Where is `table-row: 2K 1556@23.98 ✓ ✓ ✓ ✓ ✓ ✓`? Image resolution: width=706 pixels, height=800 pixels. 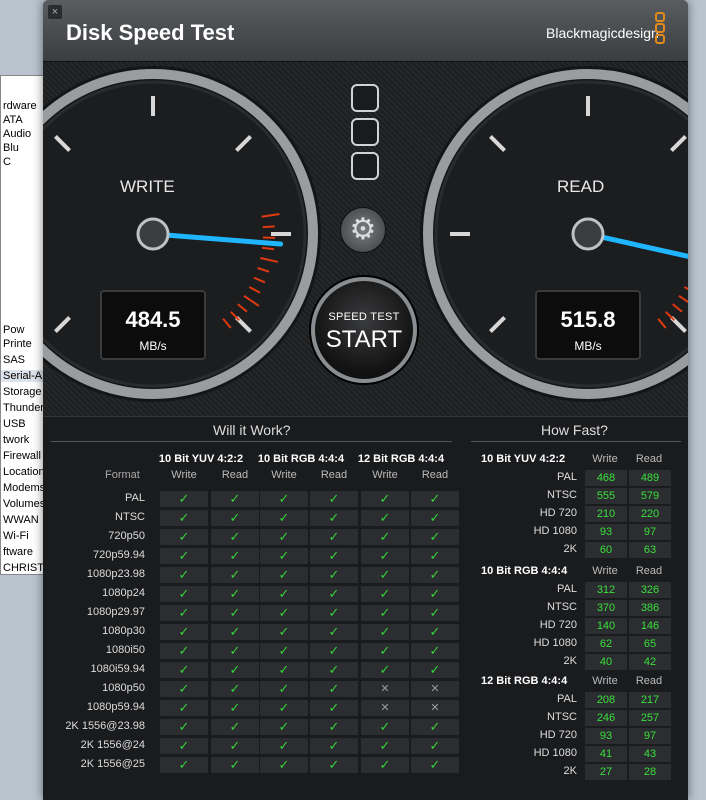
table-row: 2K 1556@23.98 ✓ ✓ ✓ ✓ ✓ ✓ is located at coordinates (255, 727).